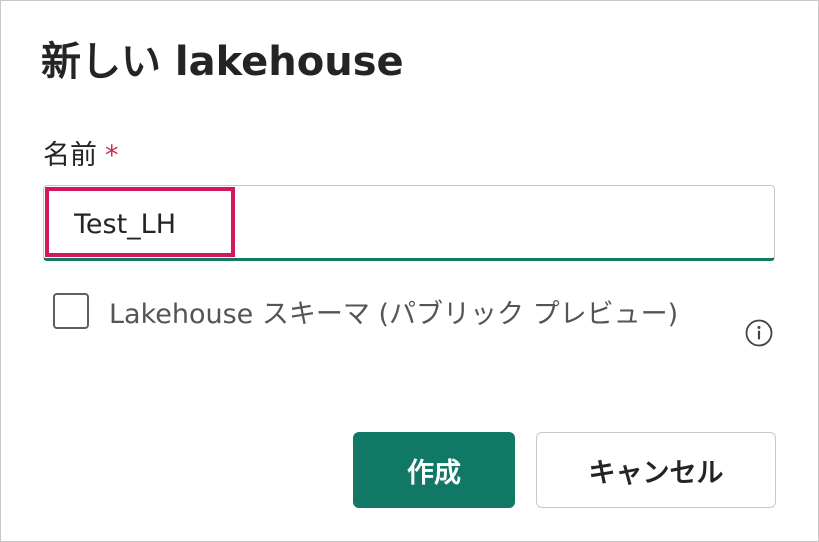 Image resolution: width=819 pixels, height=542 pixels. I want to click on schema-checkbox-label: Lakehouse スキーマ (パブリック プレビュー), so click(409, 315).